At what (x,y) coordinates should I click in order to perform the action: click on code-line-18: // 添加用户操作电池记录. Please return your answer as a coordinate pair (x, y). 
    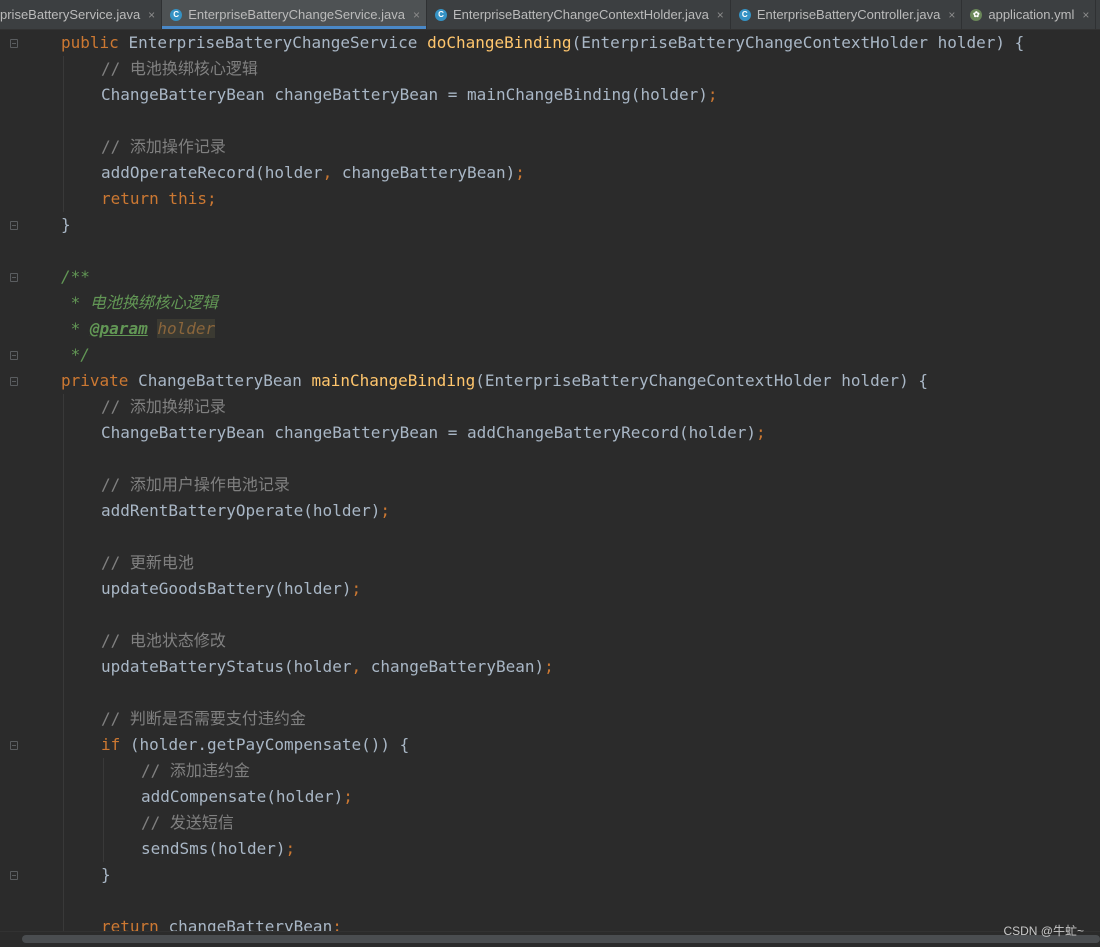
    Looking at the image, I should click on (195, 484).